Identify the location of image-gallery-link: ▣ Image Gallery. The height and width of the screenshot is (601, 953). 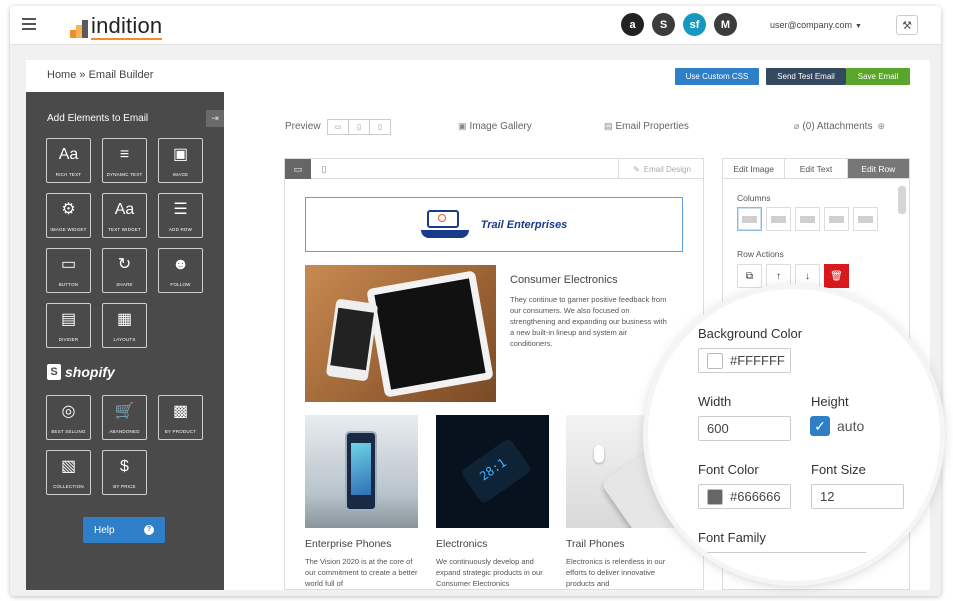
(495, 126).